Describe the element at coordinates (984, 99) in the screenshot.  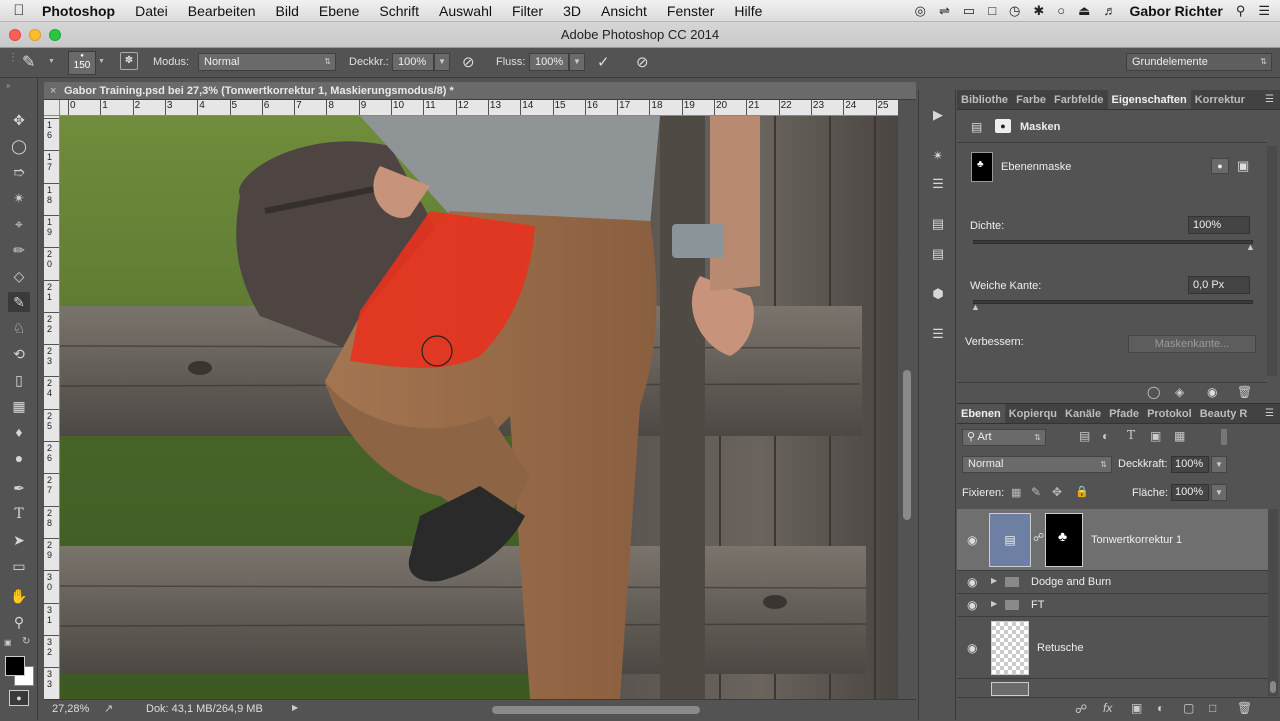
I see `tab-bibliotheken: Bibliothe` at that location.